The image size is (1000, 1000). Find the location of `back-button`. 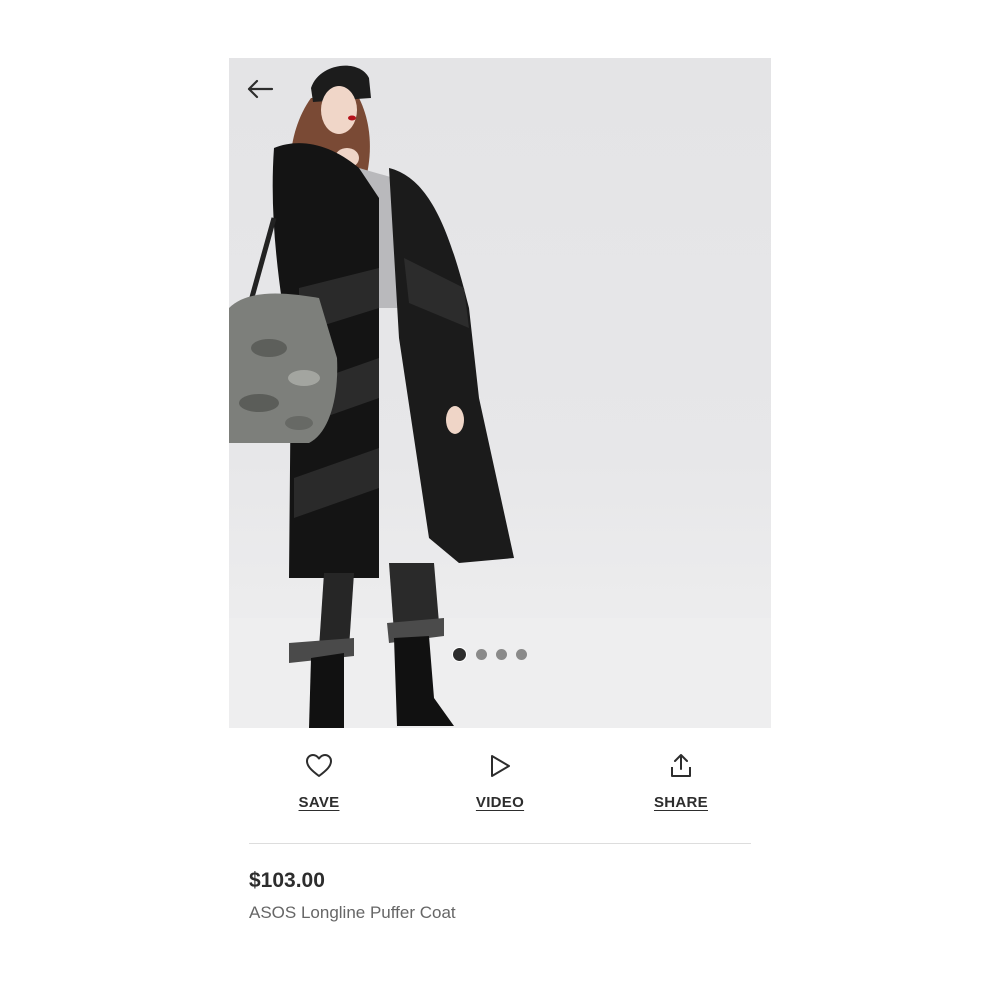

back-button is located at coordinates (260, 89).